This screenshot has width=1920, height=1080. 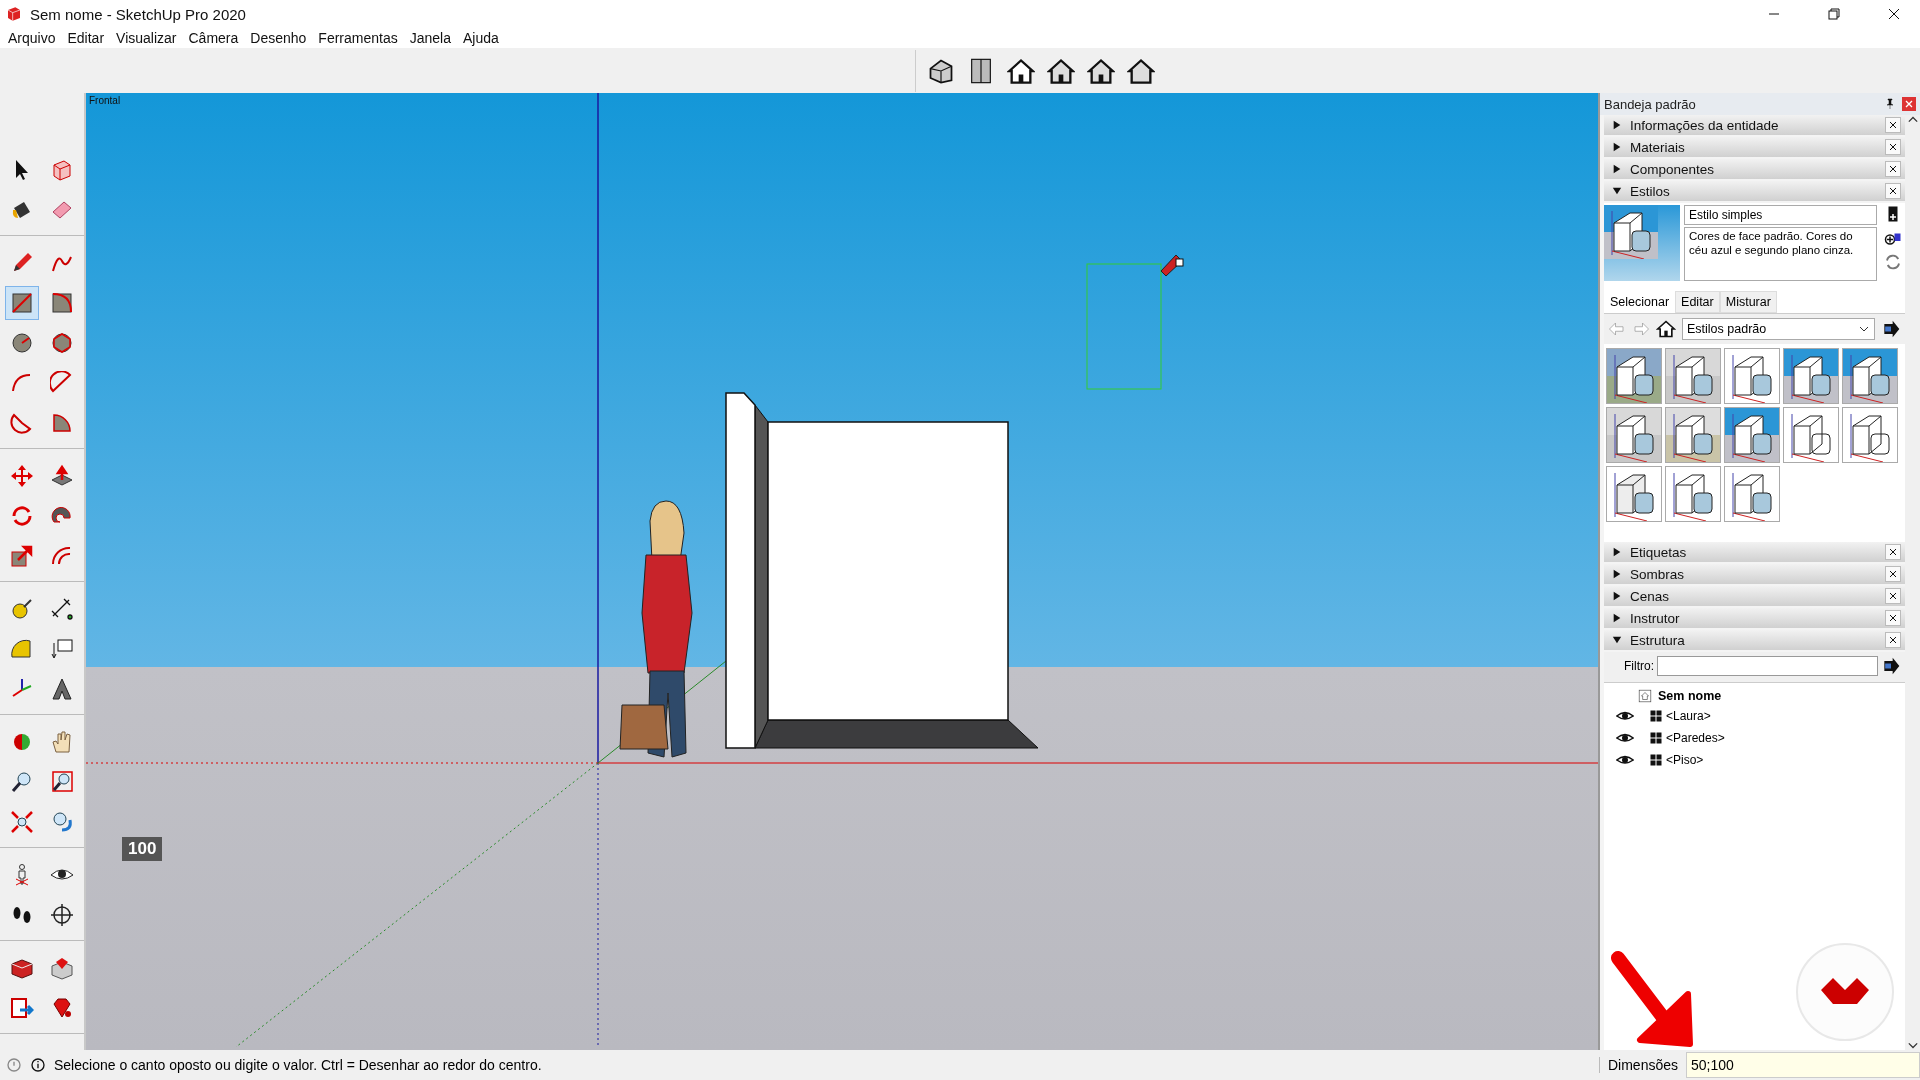 I want to click on style-tab: Editar, so click(x=1697, y=302).